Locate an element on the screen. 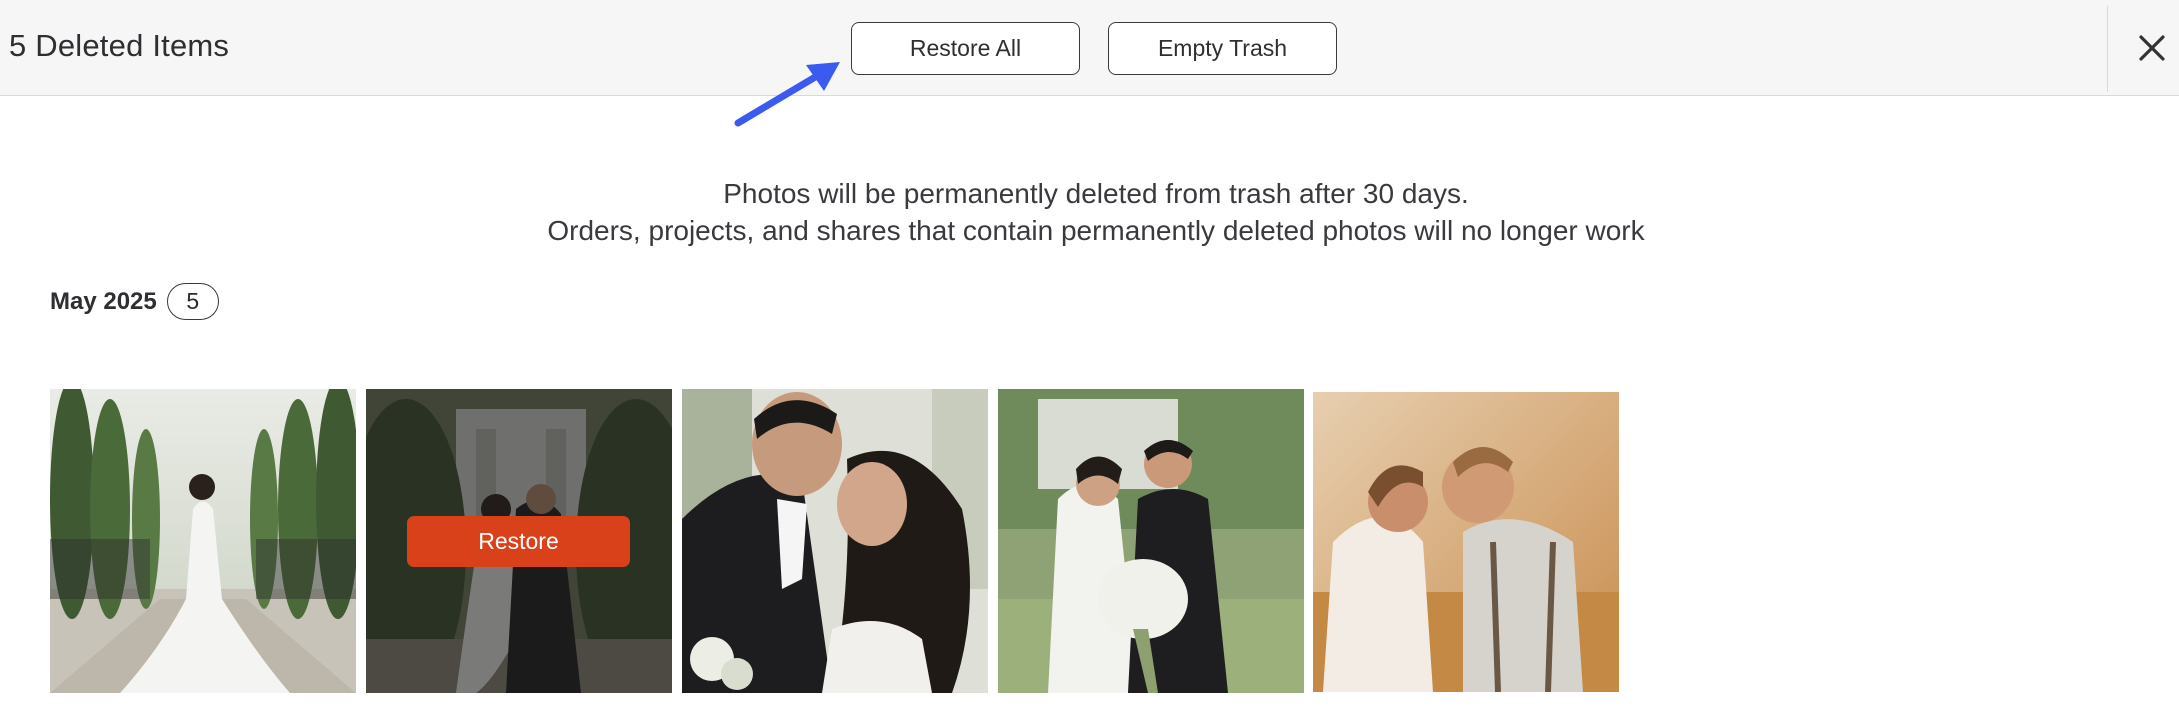 The width and height of the screenshot is (2179, 720). month-group-title: May 2025 is located at coordinates (103, 301).